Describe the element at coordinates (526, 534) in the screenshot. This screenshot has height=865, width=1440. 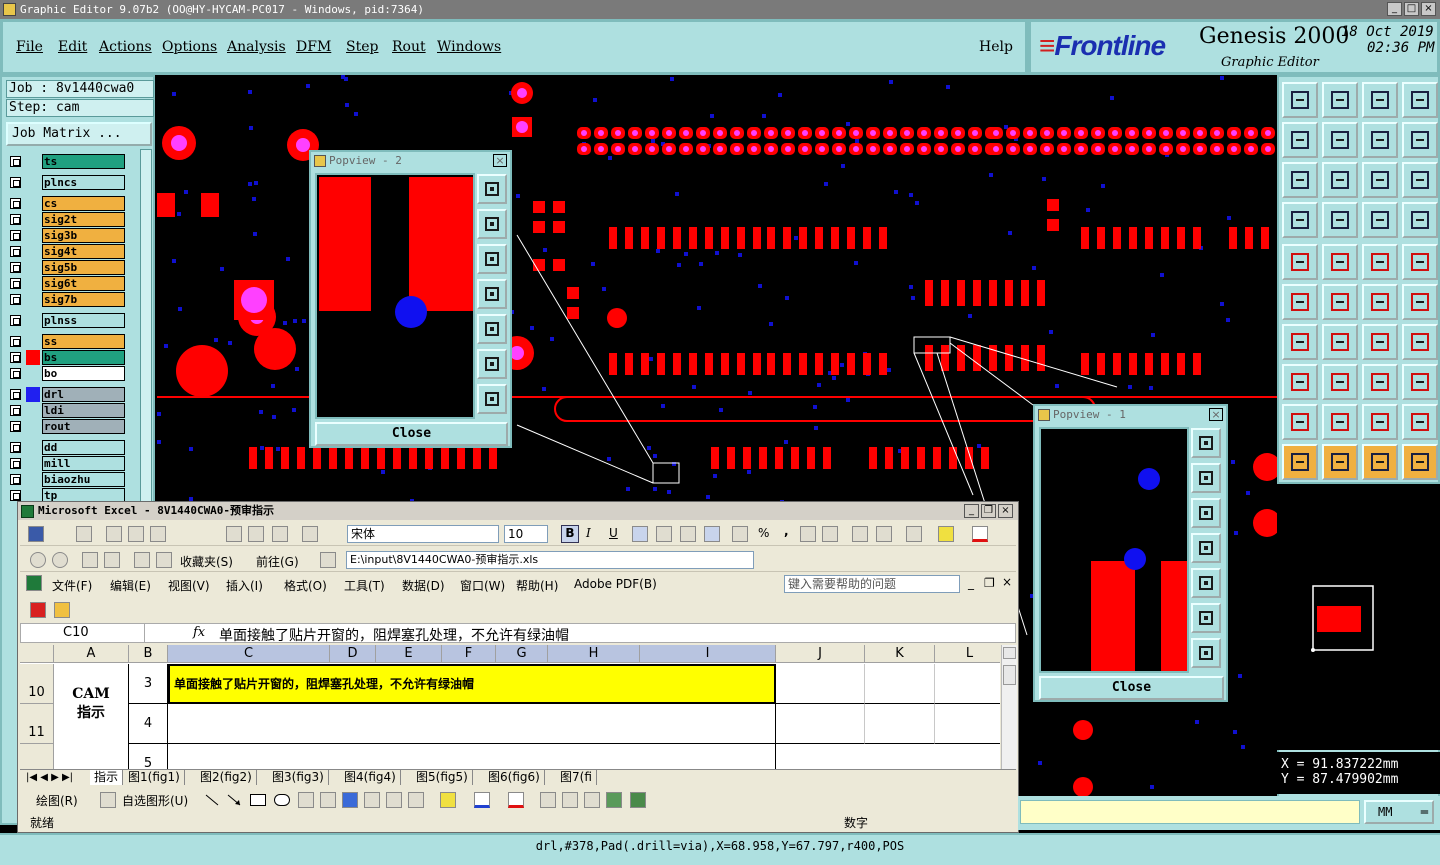
I see `font-size-select: 10` at that location.